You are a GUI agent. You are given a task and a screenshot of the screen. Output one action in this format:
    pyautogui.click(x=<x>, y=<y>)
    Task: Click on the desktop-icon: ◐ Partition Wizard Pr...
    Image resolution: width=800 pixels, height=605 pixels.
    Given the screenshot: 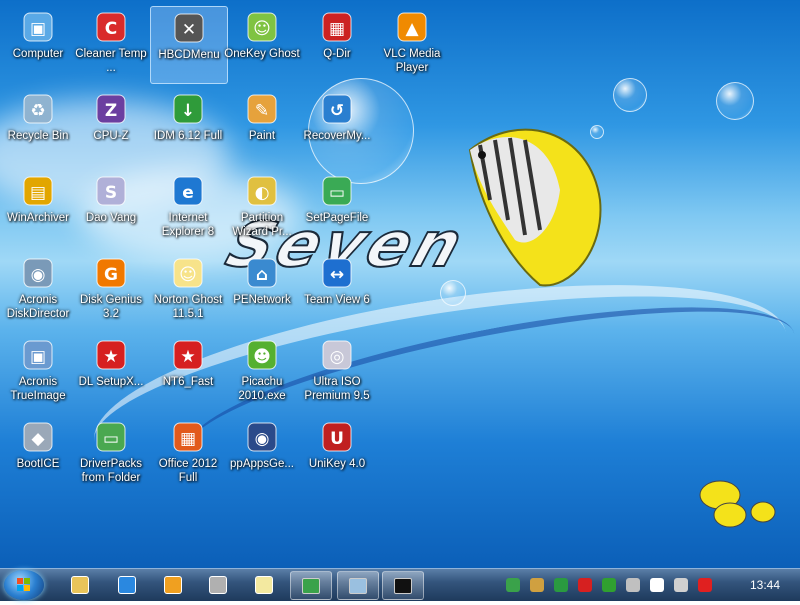 What is the action you would take?
    pyautogui.click(x=262, y=208)
    